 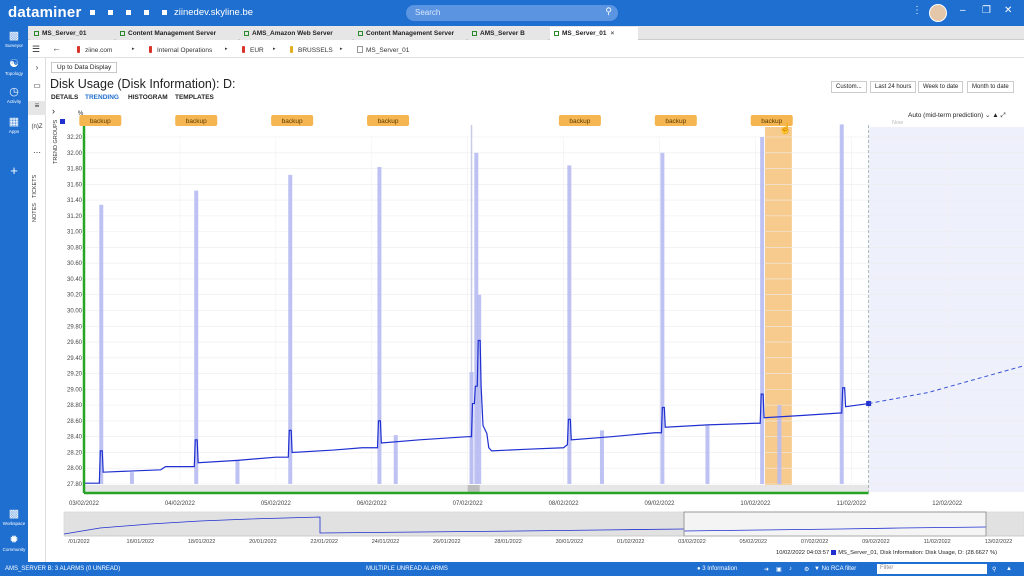 I want to click on unread-alarms-notice: MULTIPLE UNREAD ALARMS, so click(x=407, y=569).